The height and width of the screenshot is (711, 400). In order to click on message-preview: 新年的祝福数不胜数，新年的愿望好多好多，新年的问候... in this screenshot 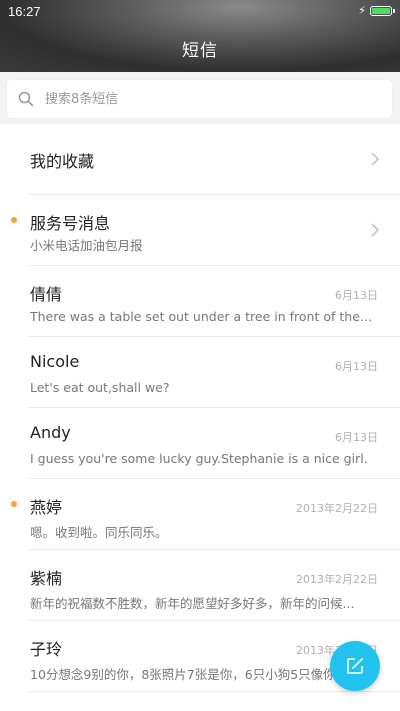, I will do `click(192, 603)`.